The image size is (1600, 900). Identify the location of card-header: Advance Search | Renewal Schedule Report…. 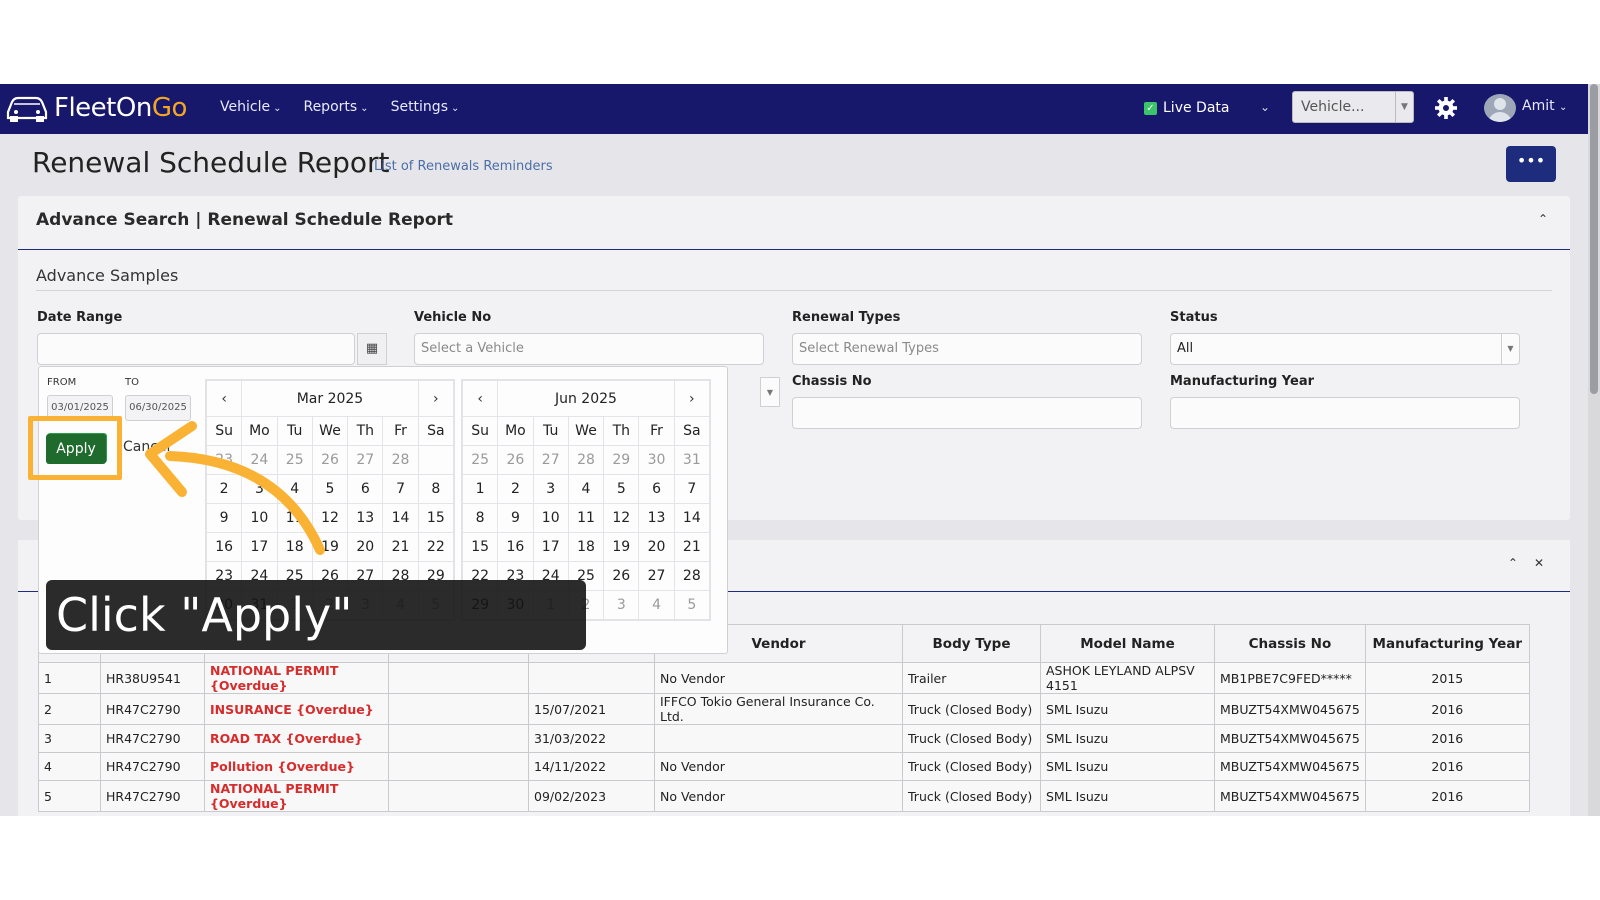
(794, 223).